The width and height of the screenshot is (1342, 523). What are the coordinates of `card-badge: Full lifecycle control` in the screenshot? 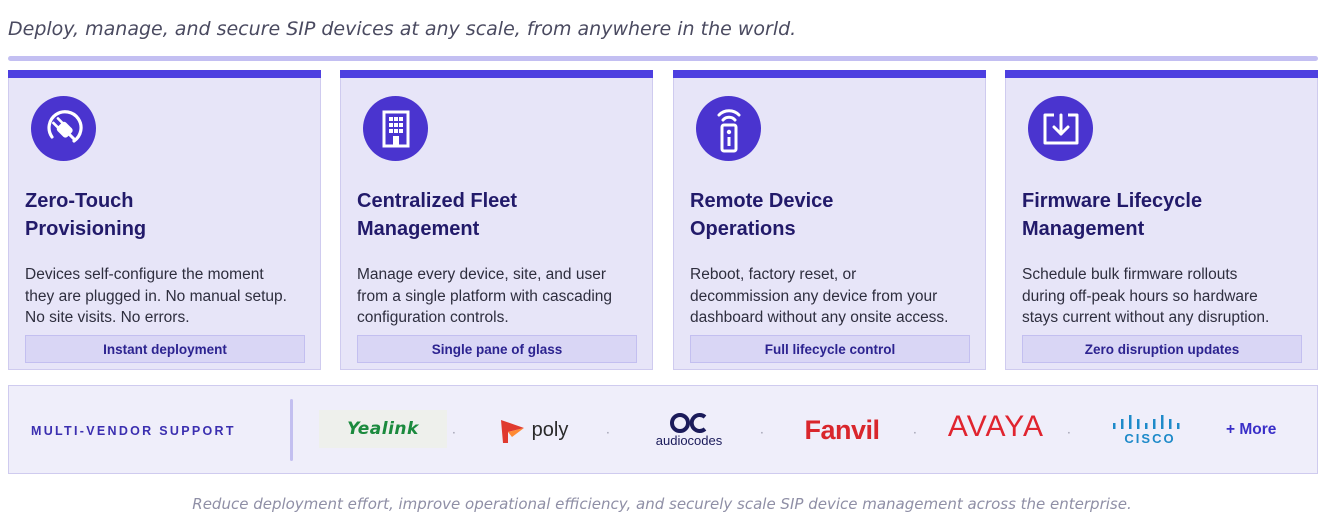 It's located at (830, 349).